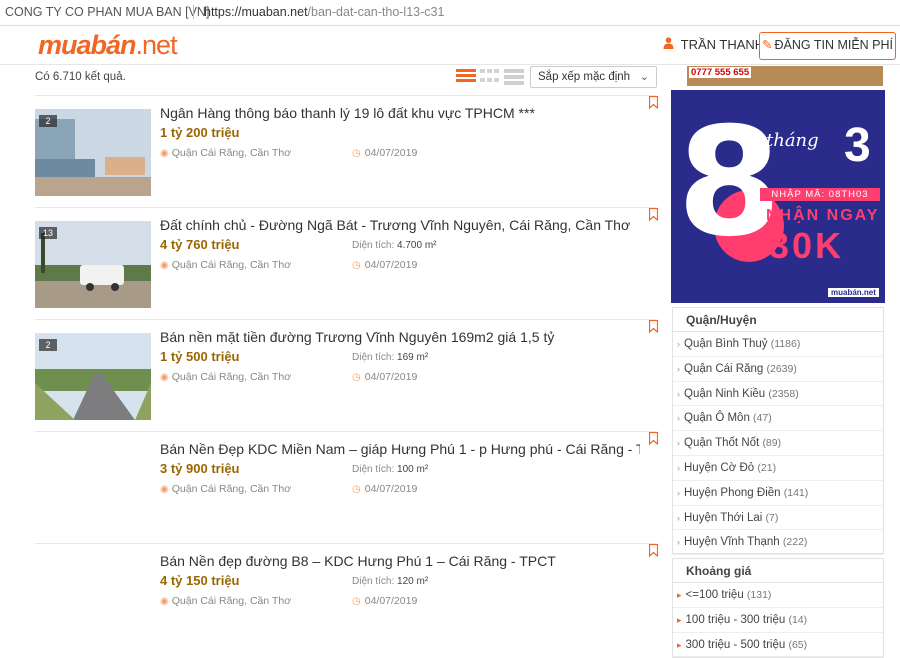 This screenshot has height=658, width=900. What do you see at coordinates (48, 121) in the screenshot?
I see `photo-count-badge: 2` at bounding box center [48, 121].